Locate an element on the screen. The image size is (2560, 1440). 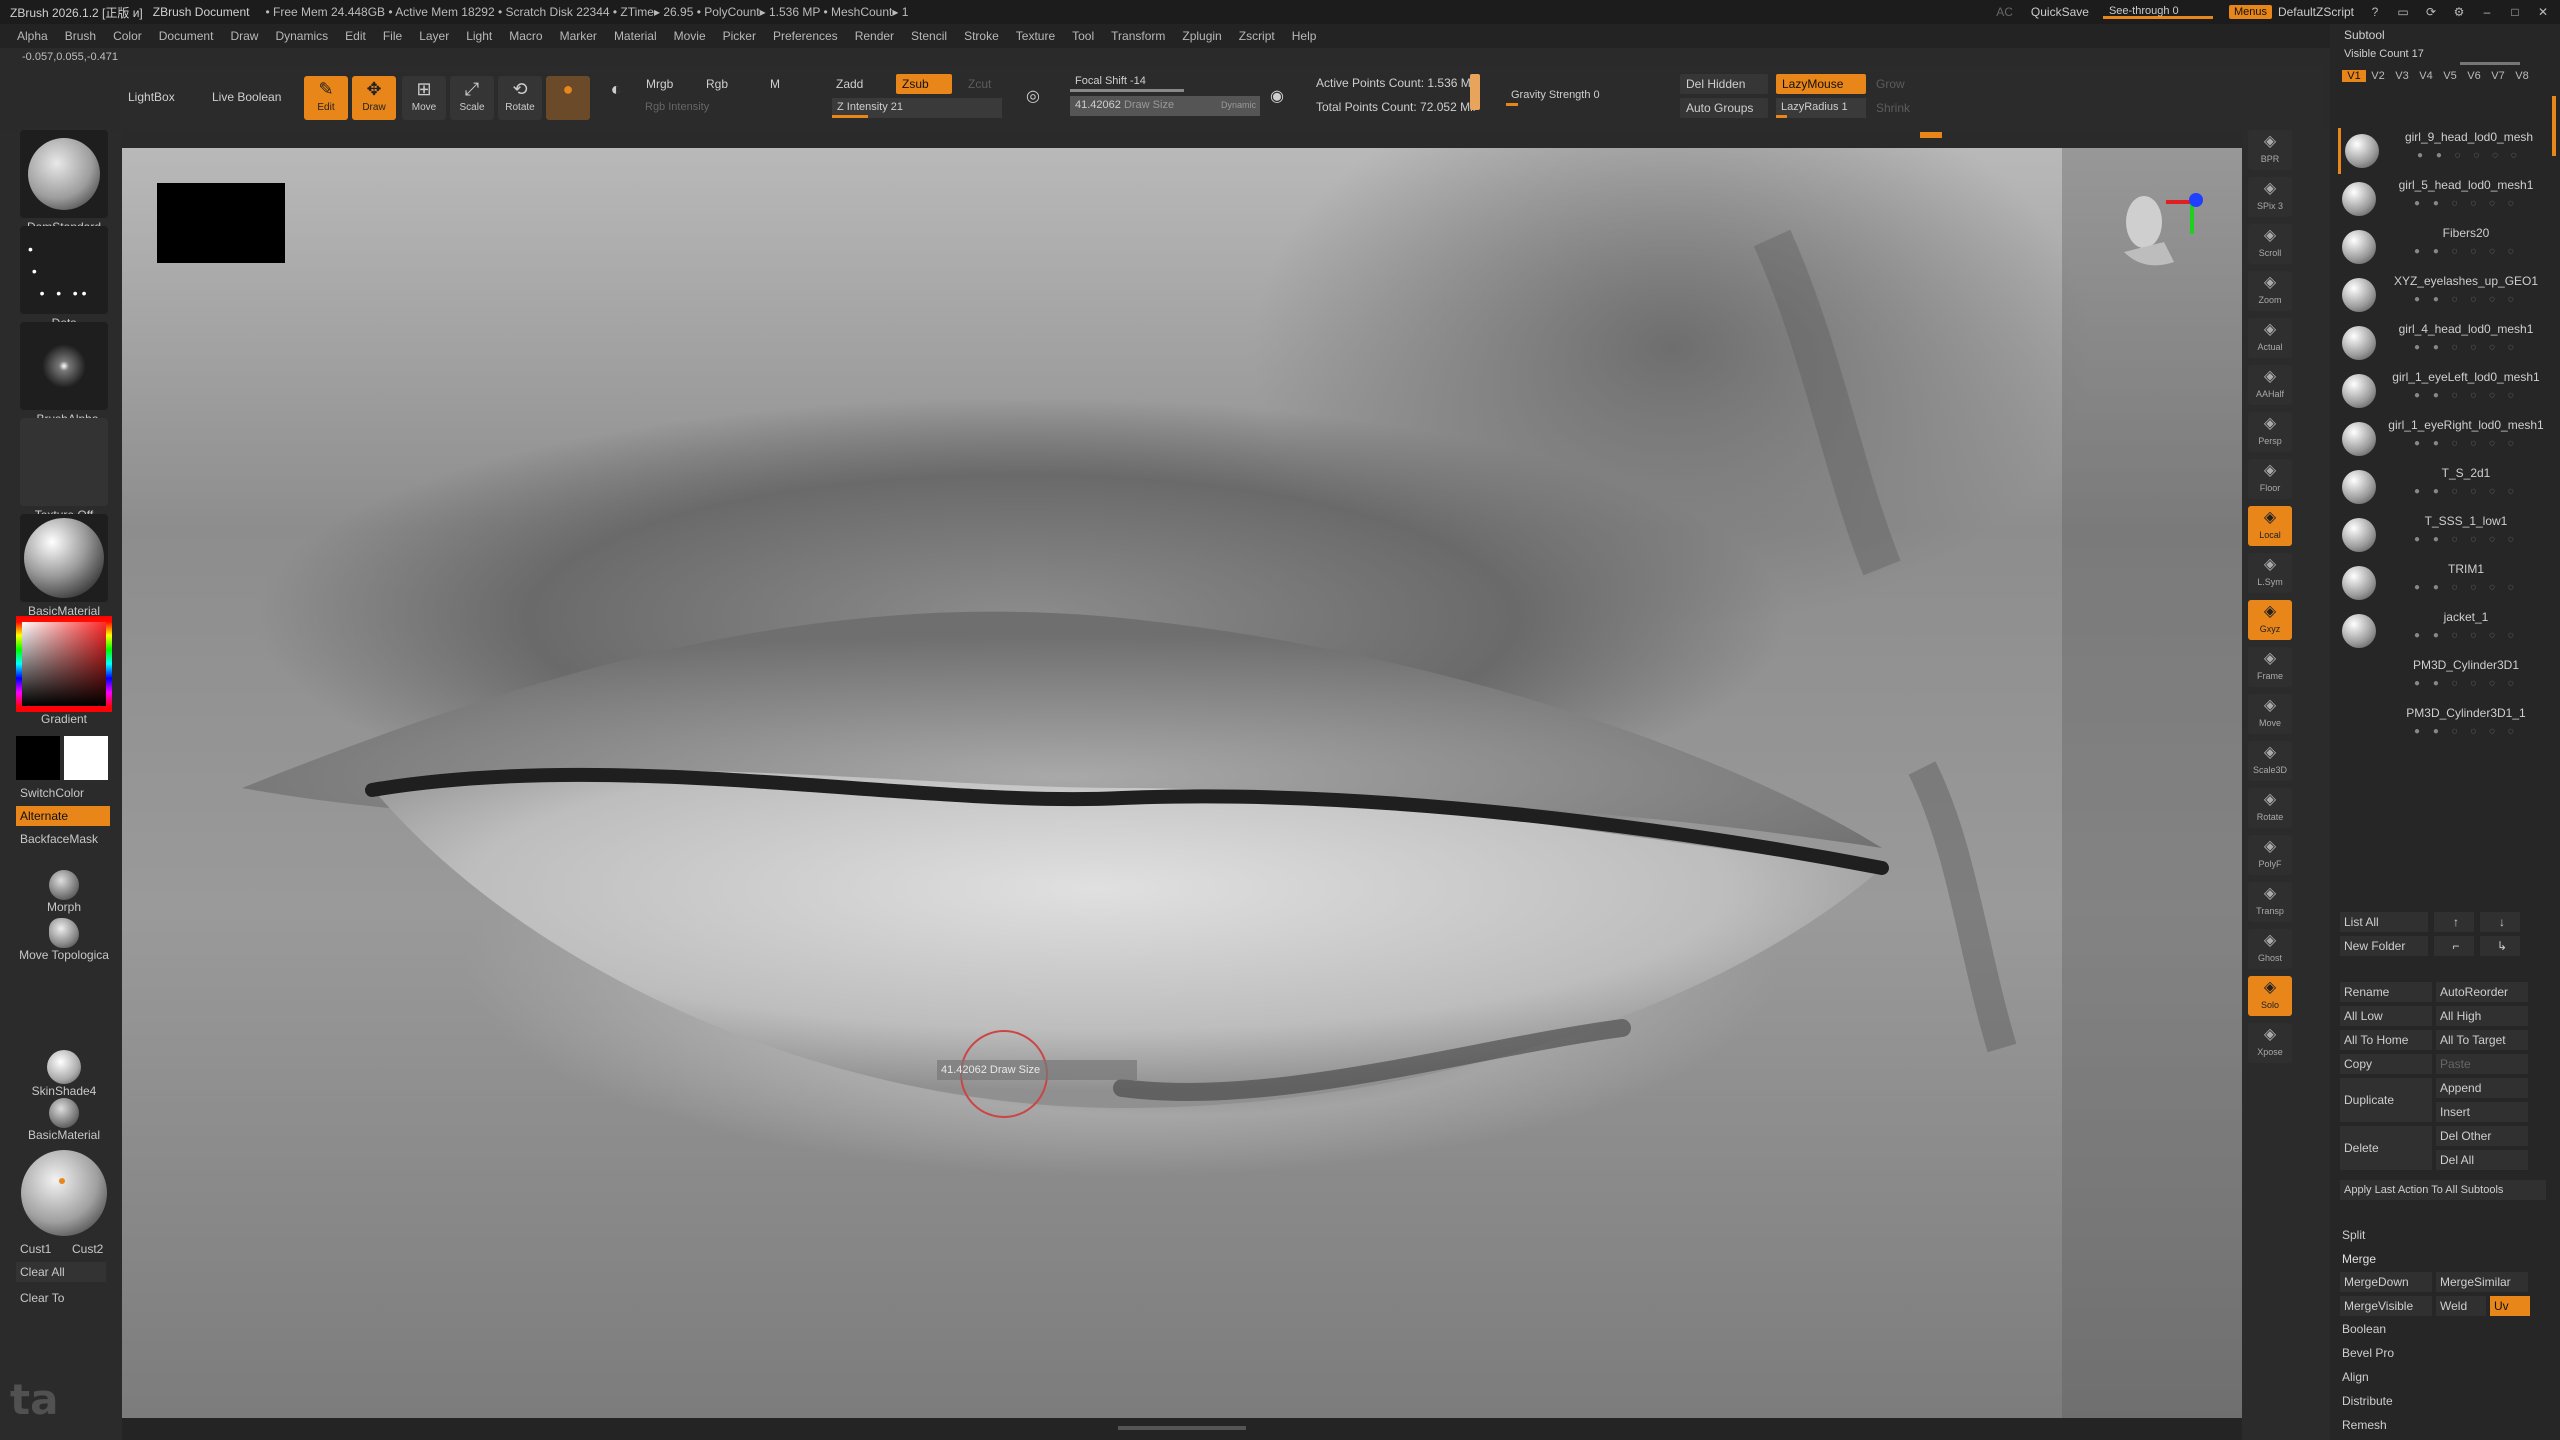
del-other-button: Del Other is located at coordinates (2482, 1136).